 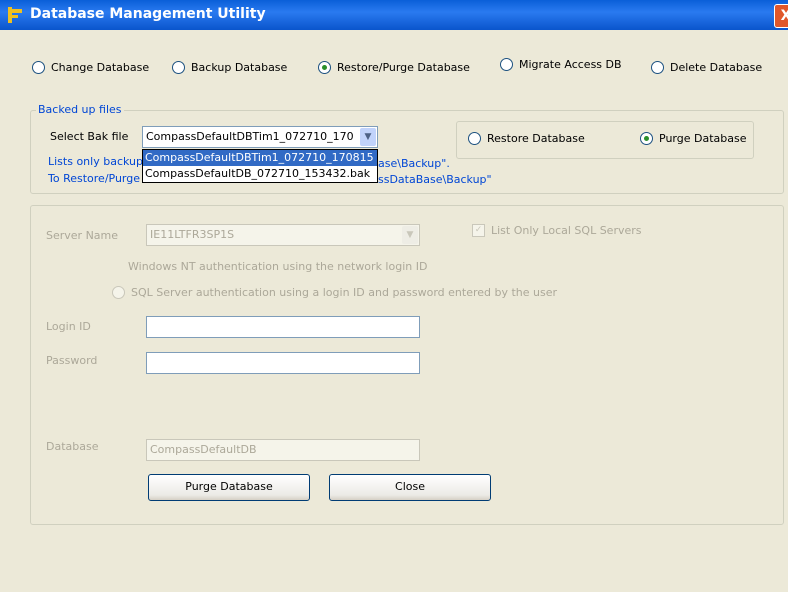 I want to click on radio-label: Backup Database, so click(x=239, y=67).